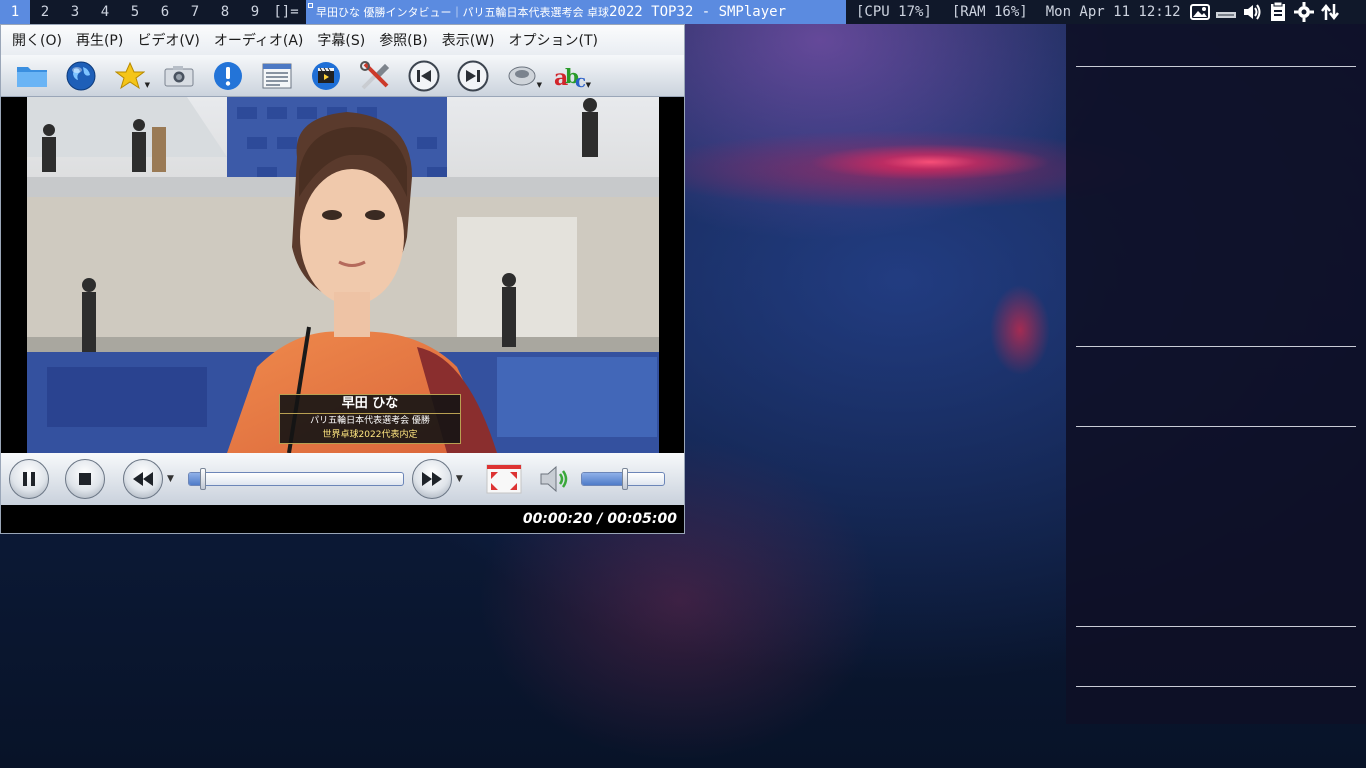 This screenshot has height=768, width=1366. What do you see at coordinates (286, 12) in the screenshot?
I see `layout-symbol: []=` at bounding box center [286, 12].